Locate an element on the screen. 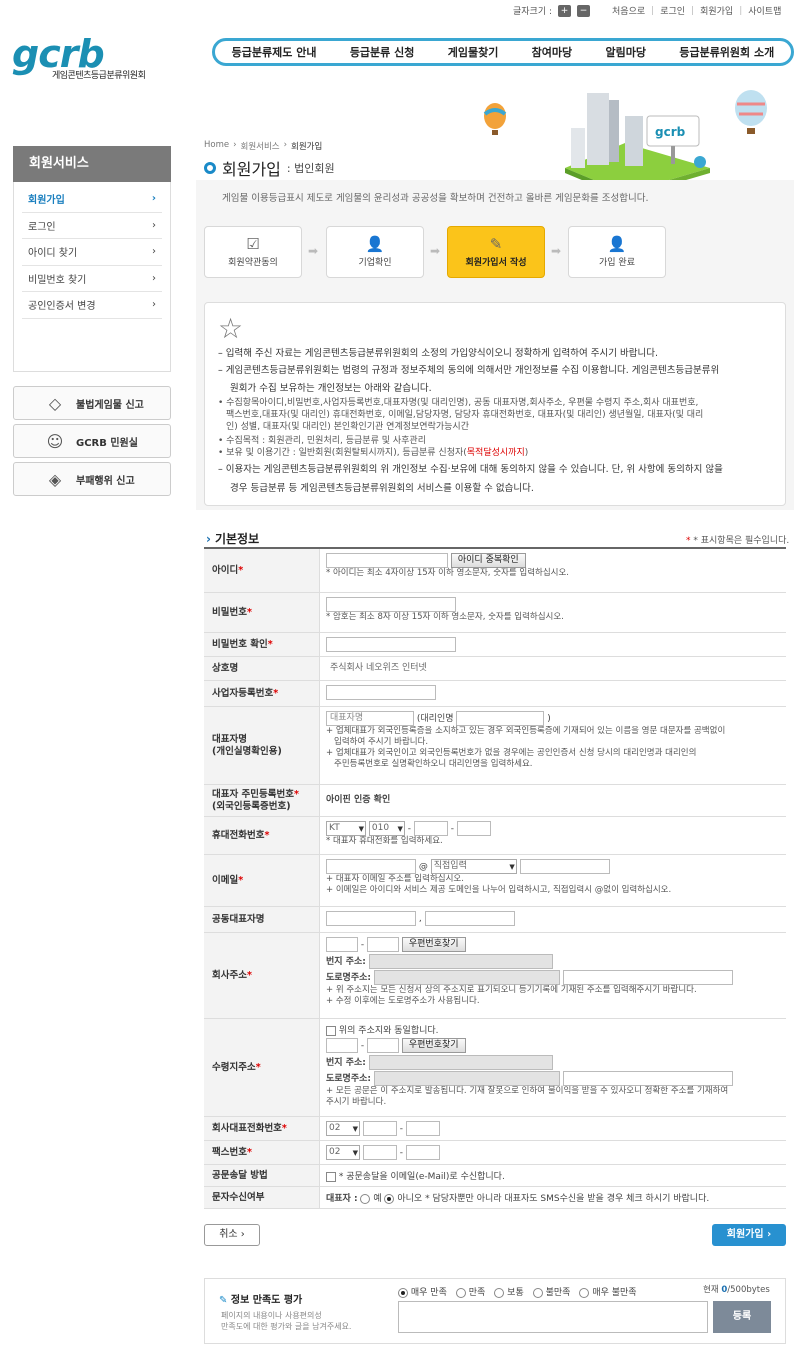  gnb-item-notice: 알림마당 is located at coordinates (626, 52).